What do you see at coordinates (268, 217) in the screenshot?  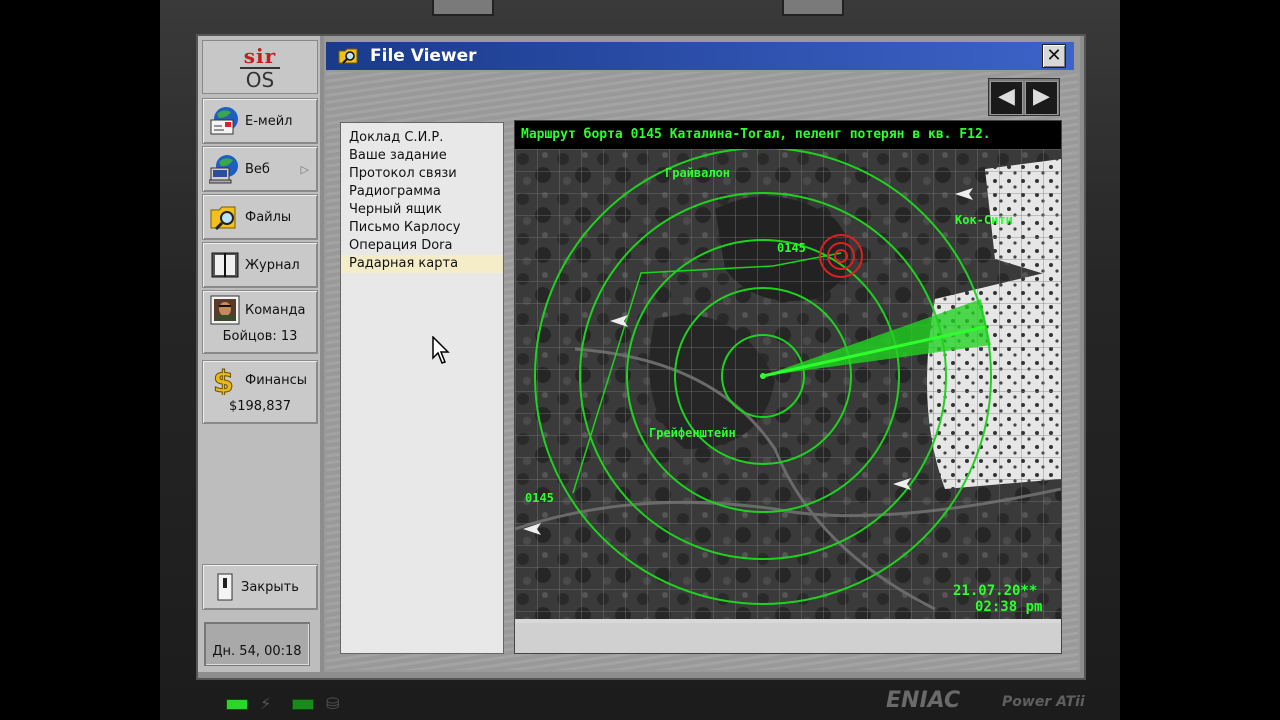 I see `sidebar-item-label: Файлы` at bounding box center [268, 217].